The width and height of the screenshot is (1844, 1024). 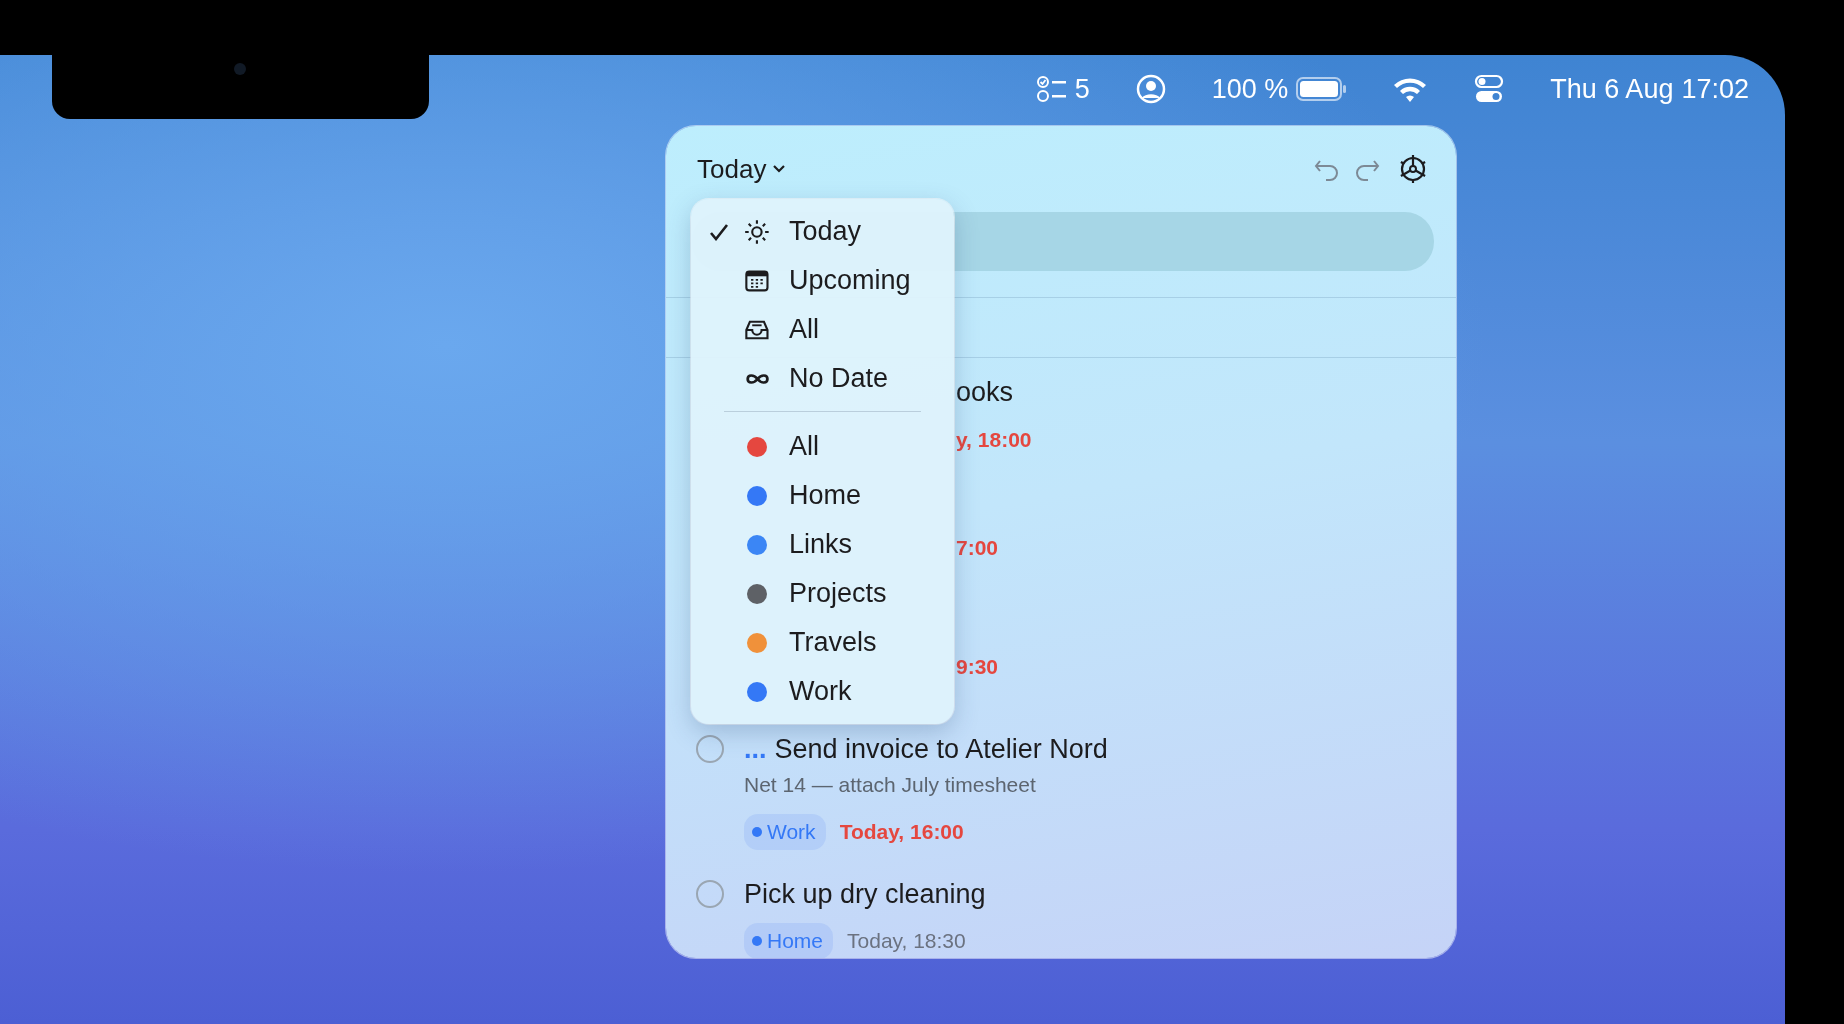 What do you see at coordinates (742, 169) in the screenshot?
I see `view-selector: Today` at bounding box center [742, 169].